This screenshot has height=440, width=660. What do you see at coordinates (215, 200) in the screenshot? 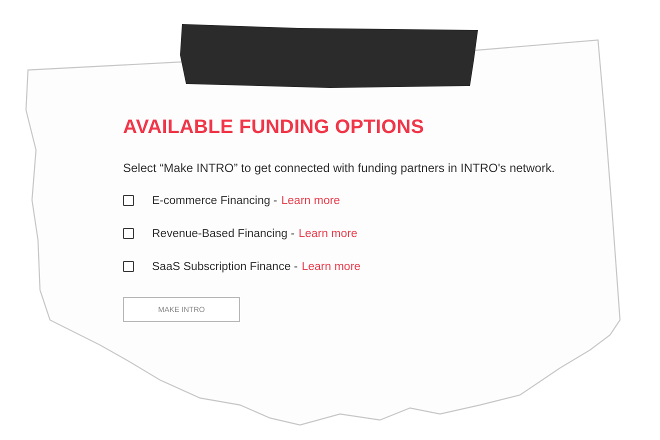
I see `option-label: E-commerce Financing -` at bounding box center [215, 200].